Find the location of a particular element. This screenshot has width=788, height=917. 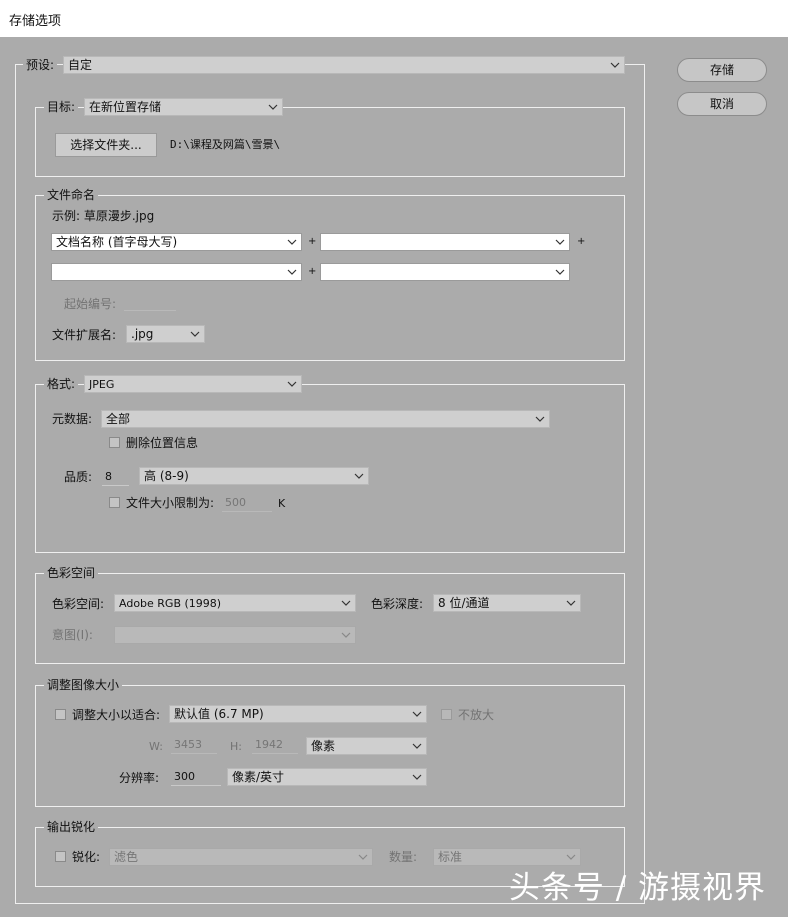

save-button: 存储 is located at coordinates (722, 70).